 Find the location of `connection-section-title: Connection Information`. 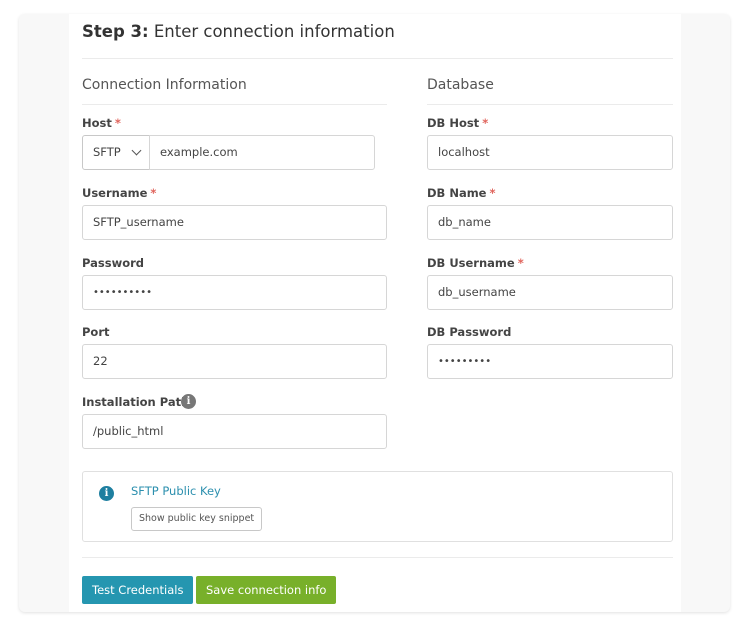

connection-section-title: Connection Information is located at coordinates (164, 85).